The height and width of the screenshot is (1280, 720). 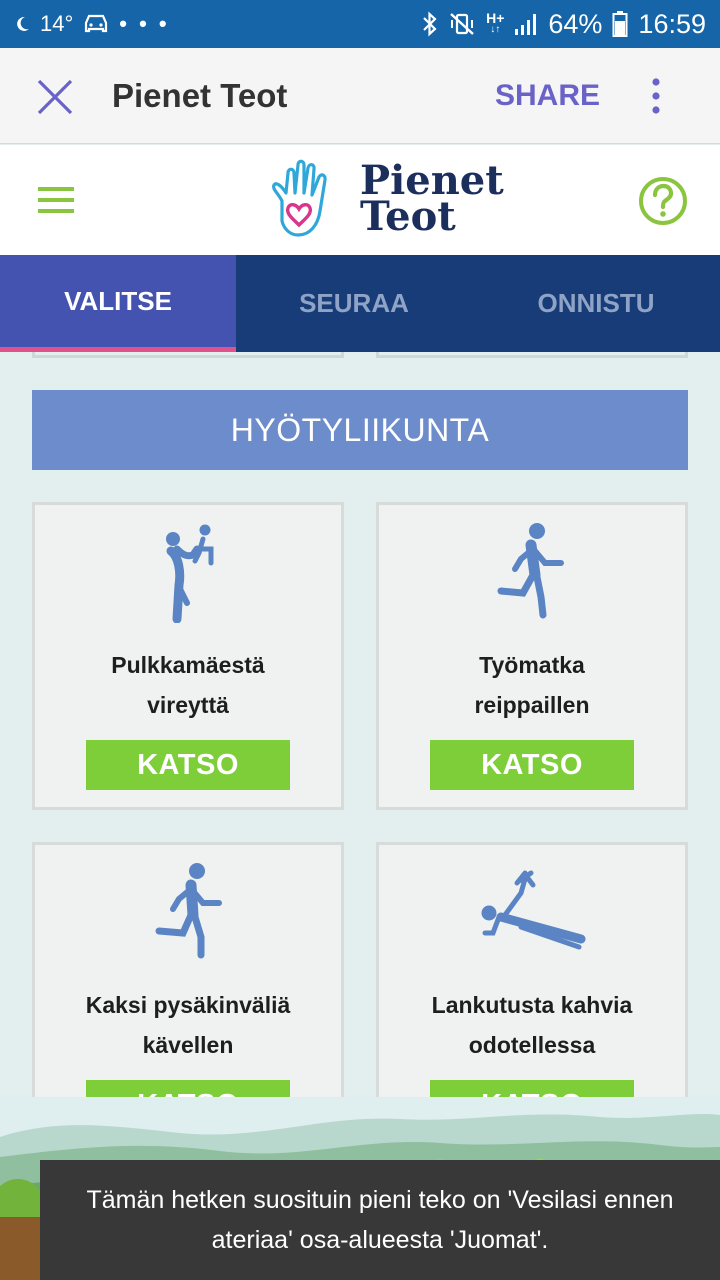 I want to click on plank-exercise-icon, so click(x=535, y=911).